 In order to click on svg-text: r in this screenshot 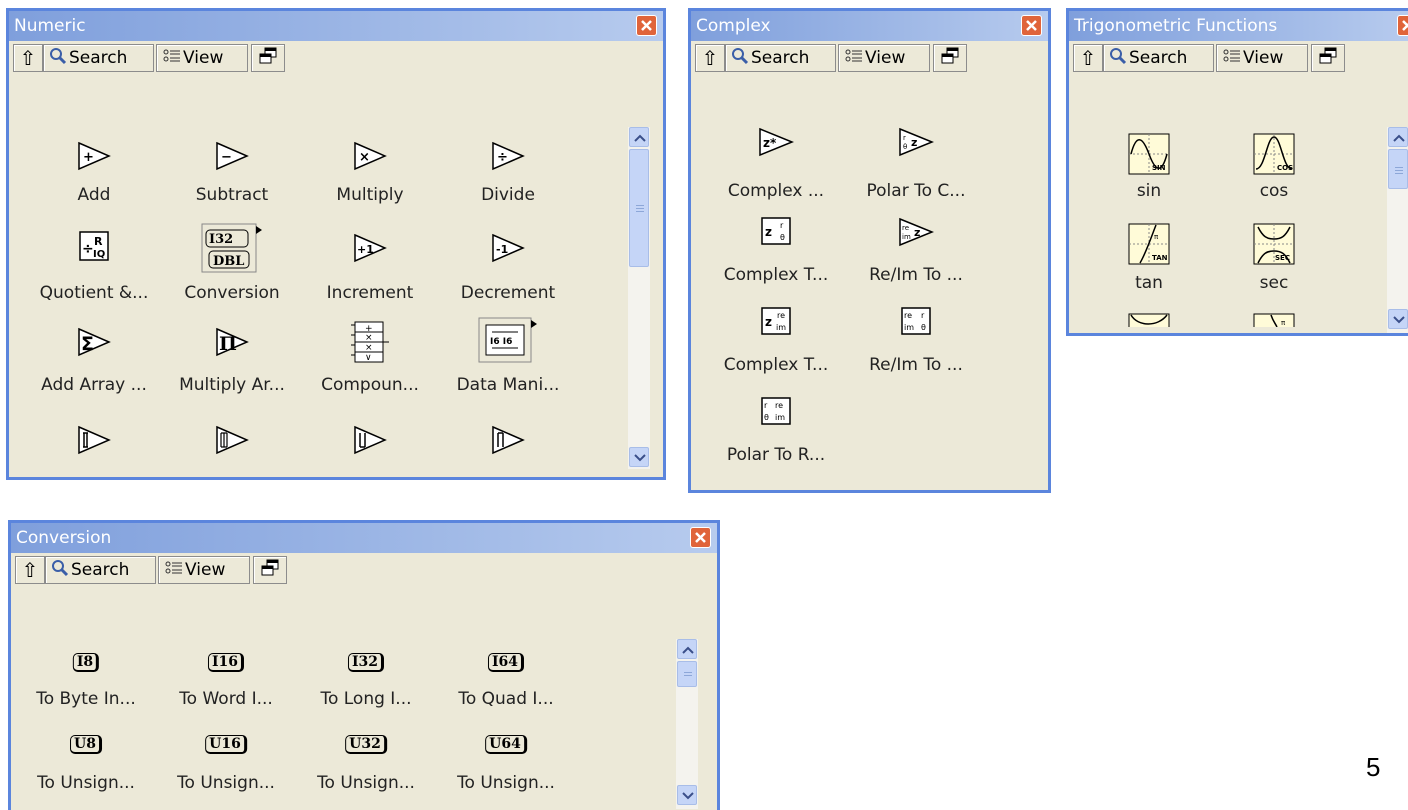, I will do `click(904, 138)`.